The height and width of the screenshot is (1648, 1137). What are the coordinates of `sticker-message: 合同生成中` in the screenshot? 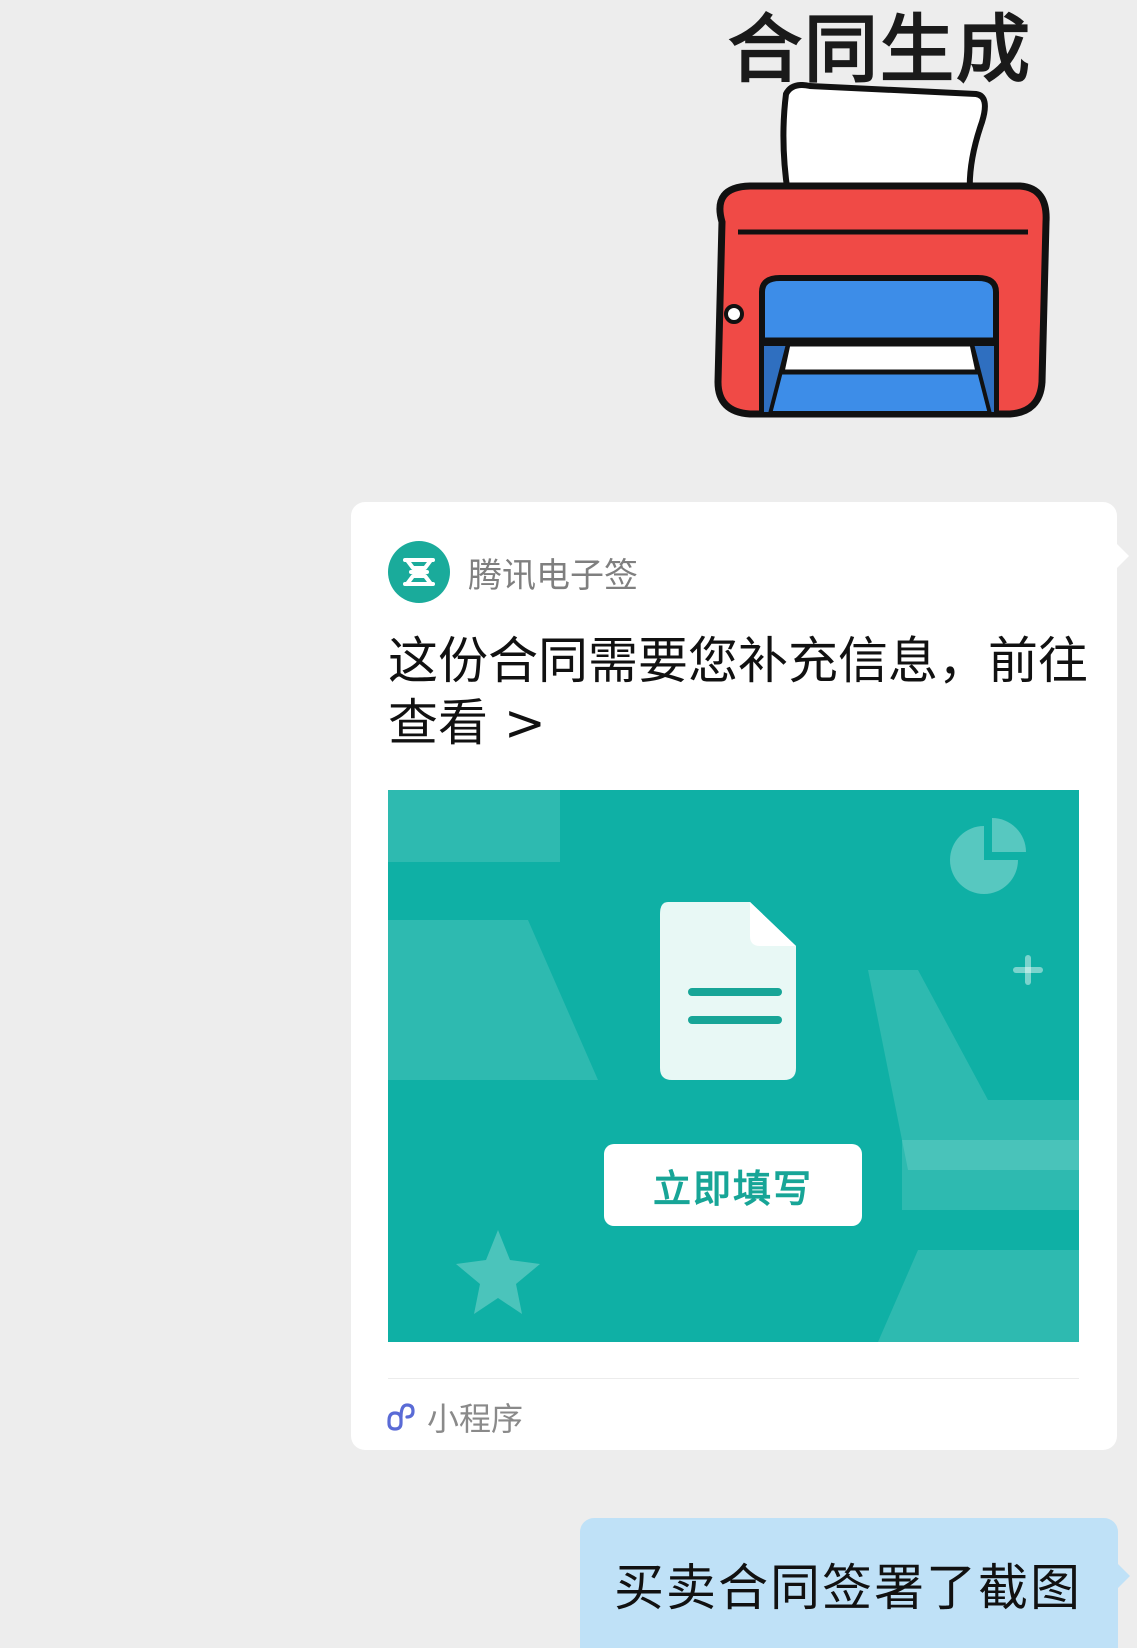 It's located at (880, 215).